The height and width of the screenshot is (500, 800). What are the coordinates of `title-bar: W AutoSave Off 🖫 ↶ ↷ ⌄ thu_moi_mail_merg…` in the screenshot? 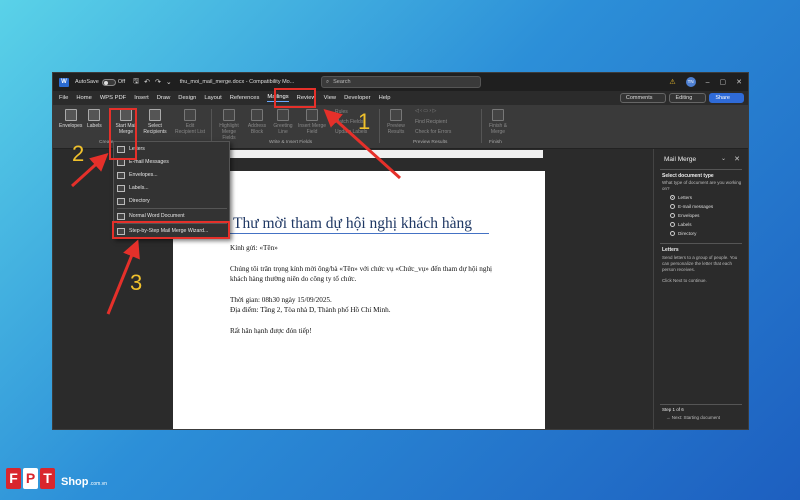 It's located at (400, 82).